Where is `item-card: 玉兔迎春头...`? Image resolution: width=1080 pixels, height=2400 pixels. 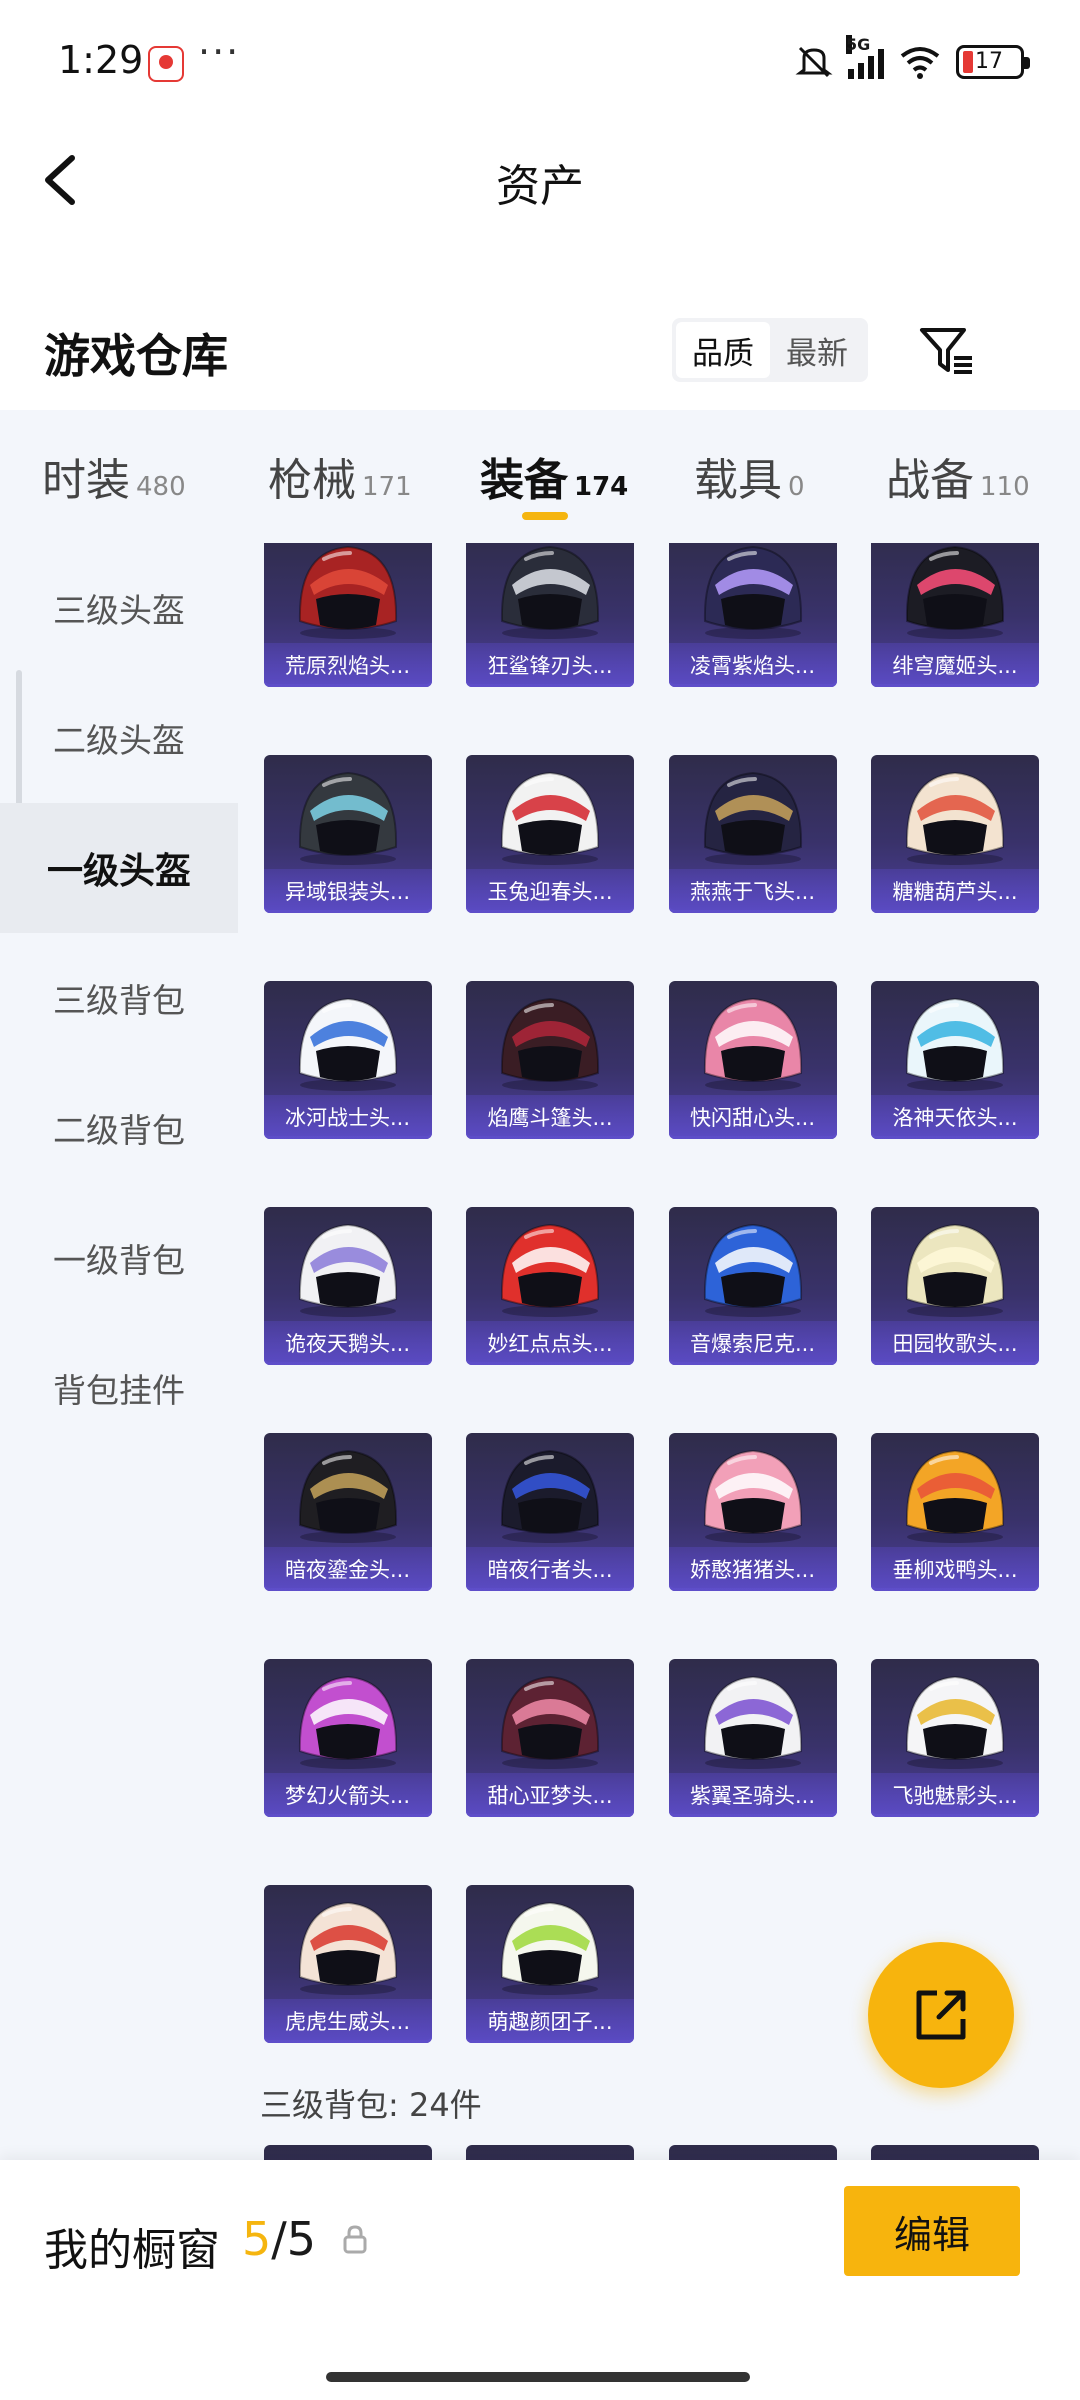
item-card: 玉兔迎春头... is located at coordinates (550, 834).